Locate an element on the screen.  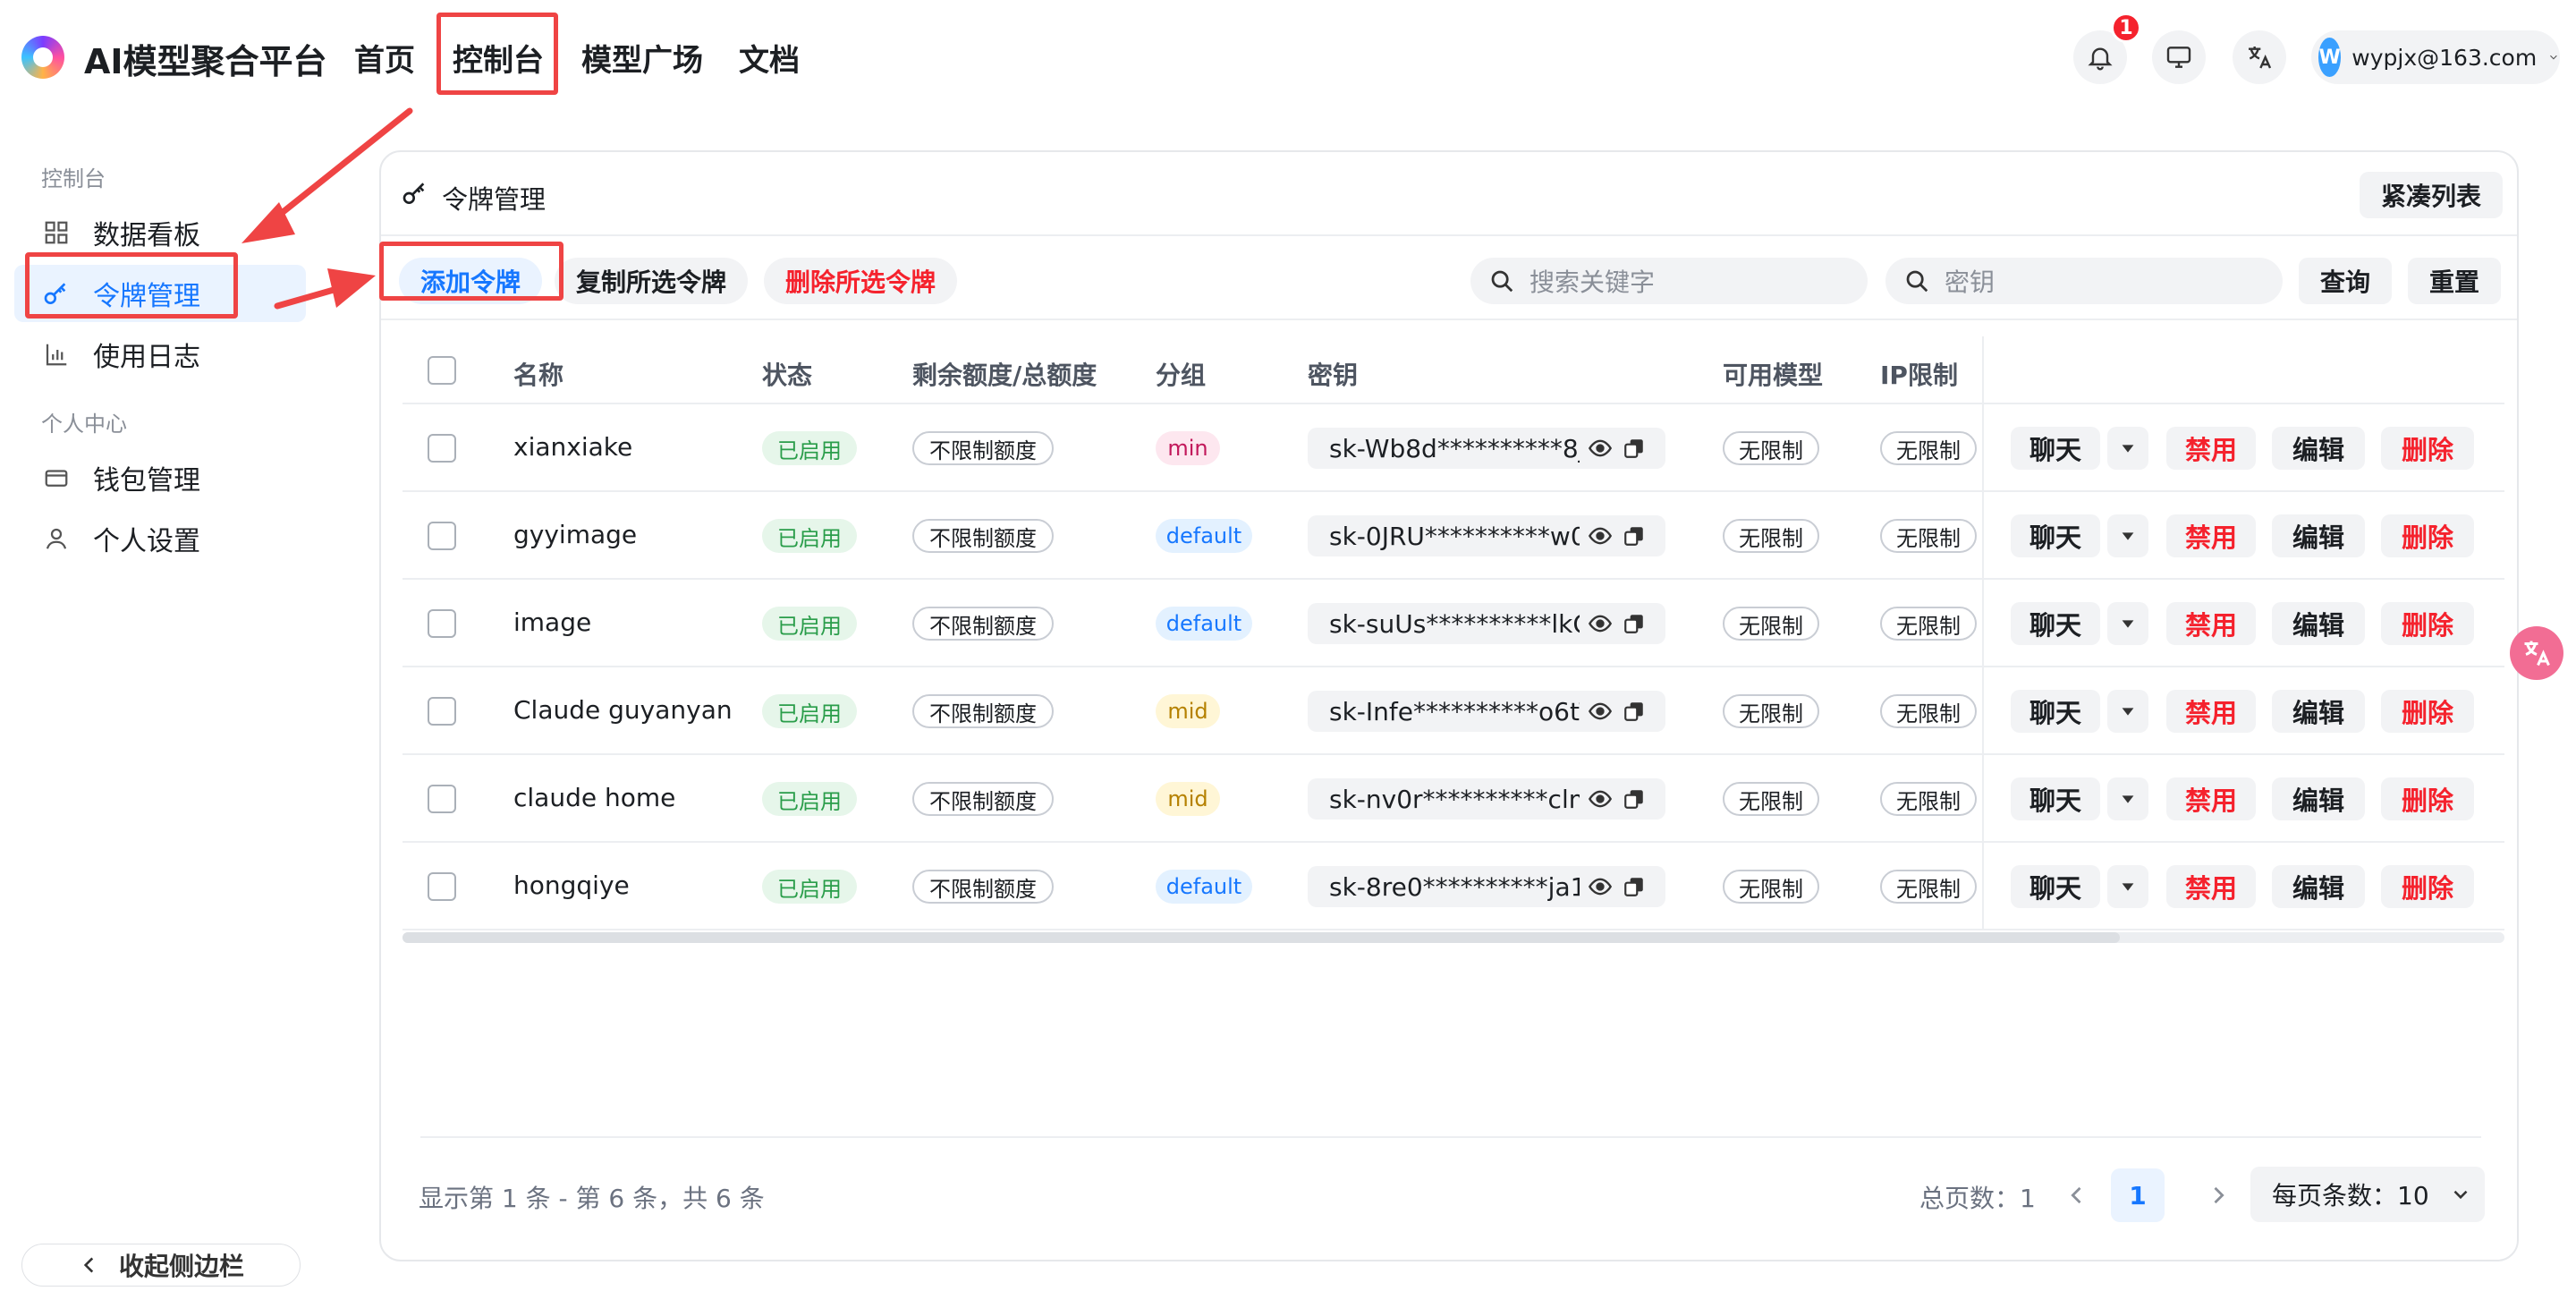
annotation-arrowhead-token is located at coordinates (351, 288).